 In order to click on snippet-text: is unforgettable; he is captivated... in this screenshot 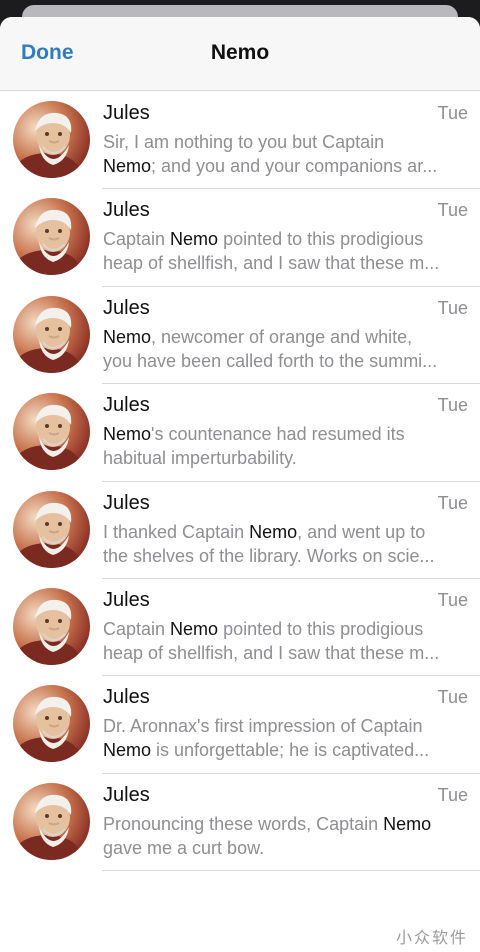, I will do `click(290, 750)`.